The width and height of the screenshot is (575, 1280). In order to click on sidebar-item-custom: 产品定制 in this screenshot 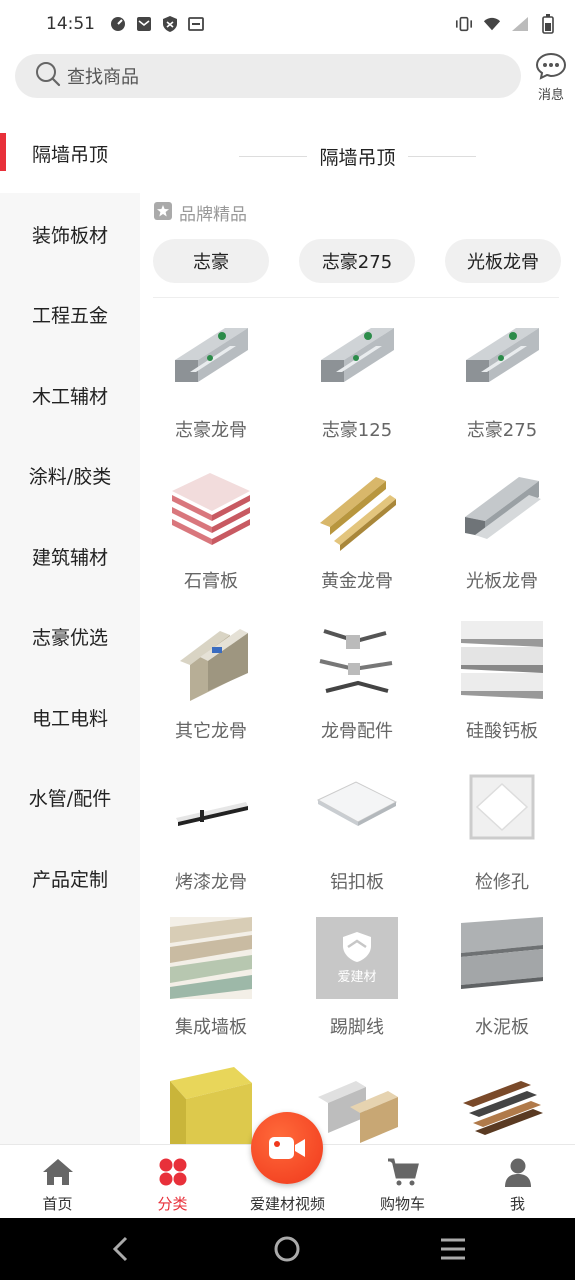, I will do `click(70, 878)`.